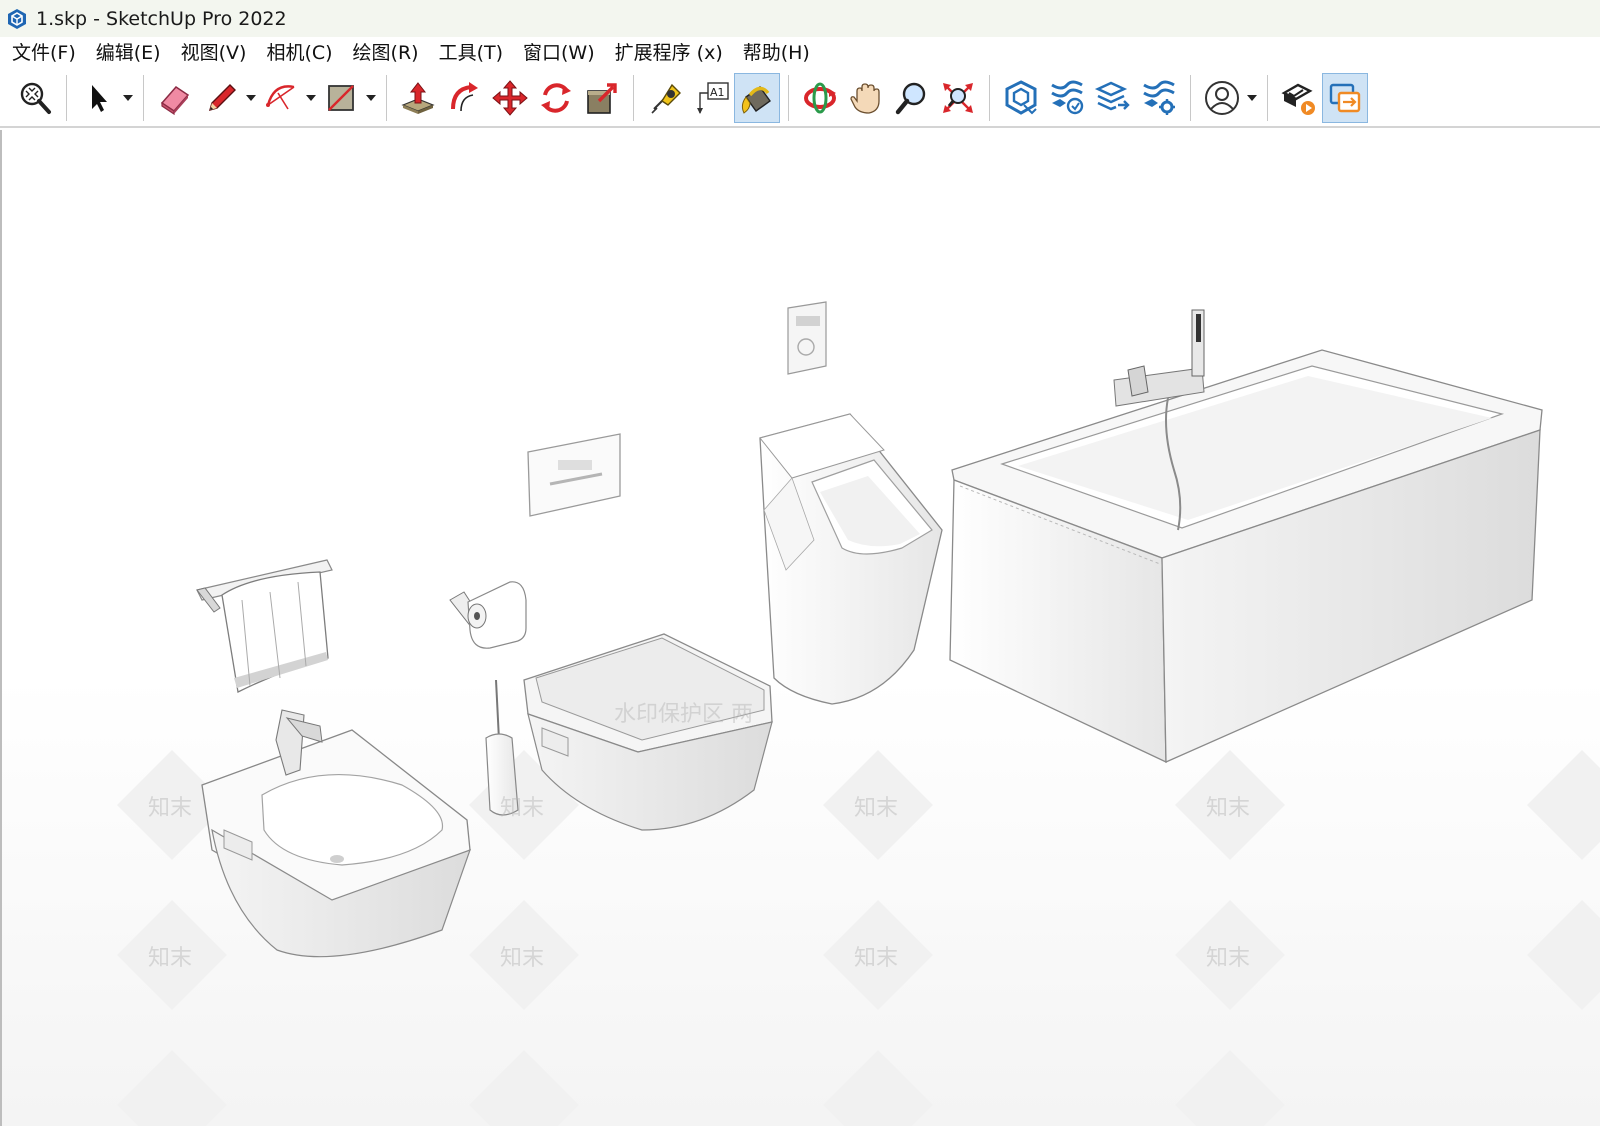 The image size is (1600, 1126). Describe the element at coordinates (776, 53) in the screenshot. I see `menu-help: 帮助(H)` at that location.